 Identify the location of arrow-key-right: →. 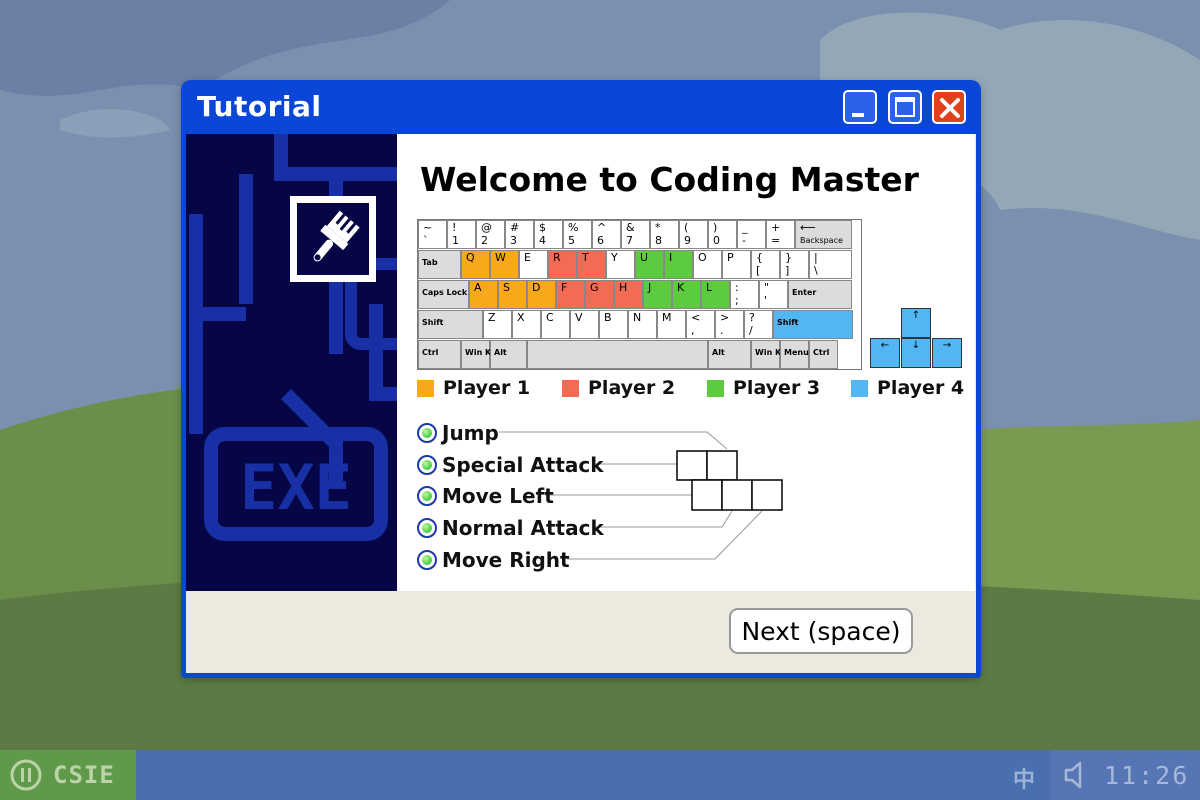
(947, 353).